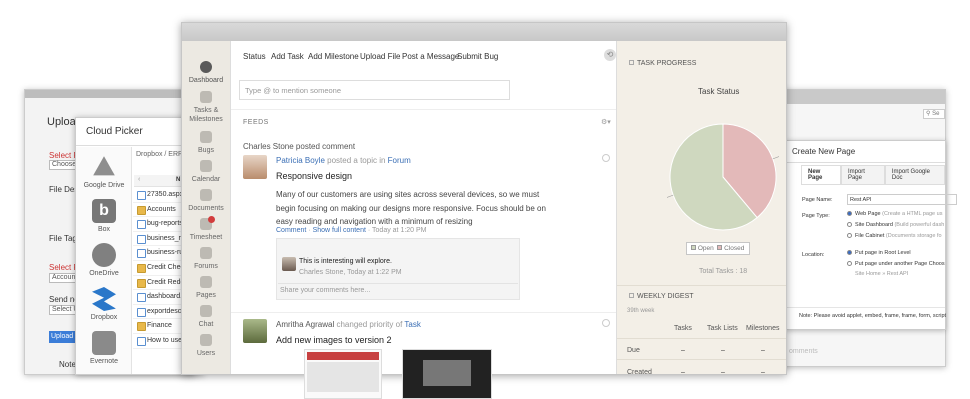 This screenshot has width=970, height=399. Describe the element at coordinates (665, 296) in the screenshot. I see `weekly-digest-label: WEEKLY DIGEST` at that location.